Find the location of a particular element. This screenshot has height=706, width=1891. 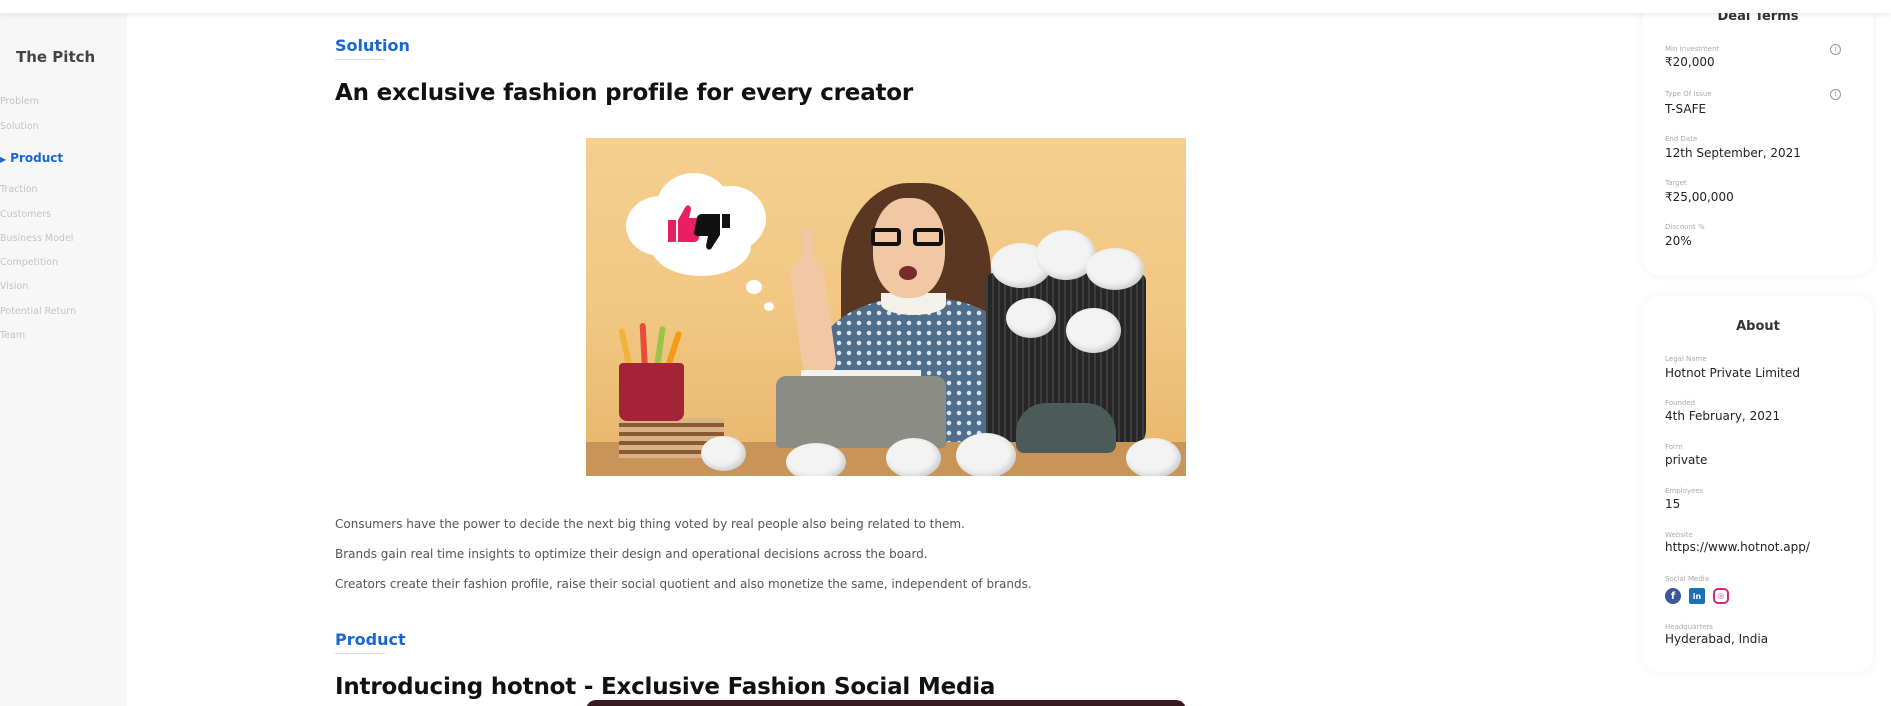

type-of-issue-label: Type Of Issue is located at coordinates (1688, 94).